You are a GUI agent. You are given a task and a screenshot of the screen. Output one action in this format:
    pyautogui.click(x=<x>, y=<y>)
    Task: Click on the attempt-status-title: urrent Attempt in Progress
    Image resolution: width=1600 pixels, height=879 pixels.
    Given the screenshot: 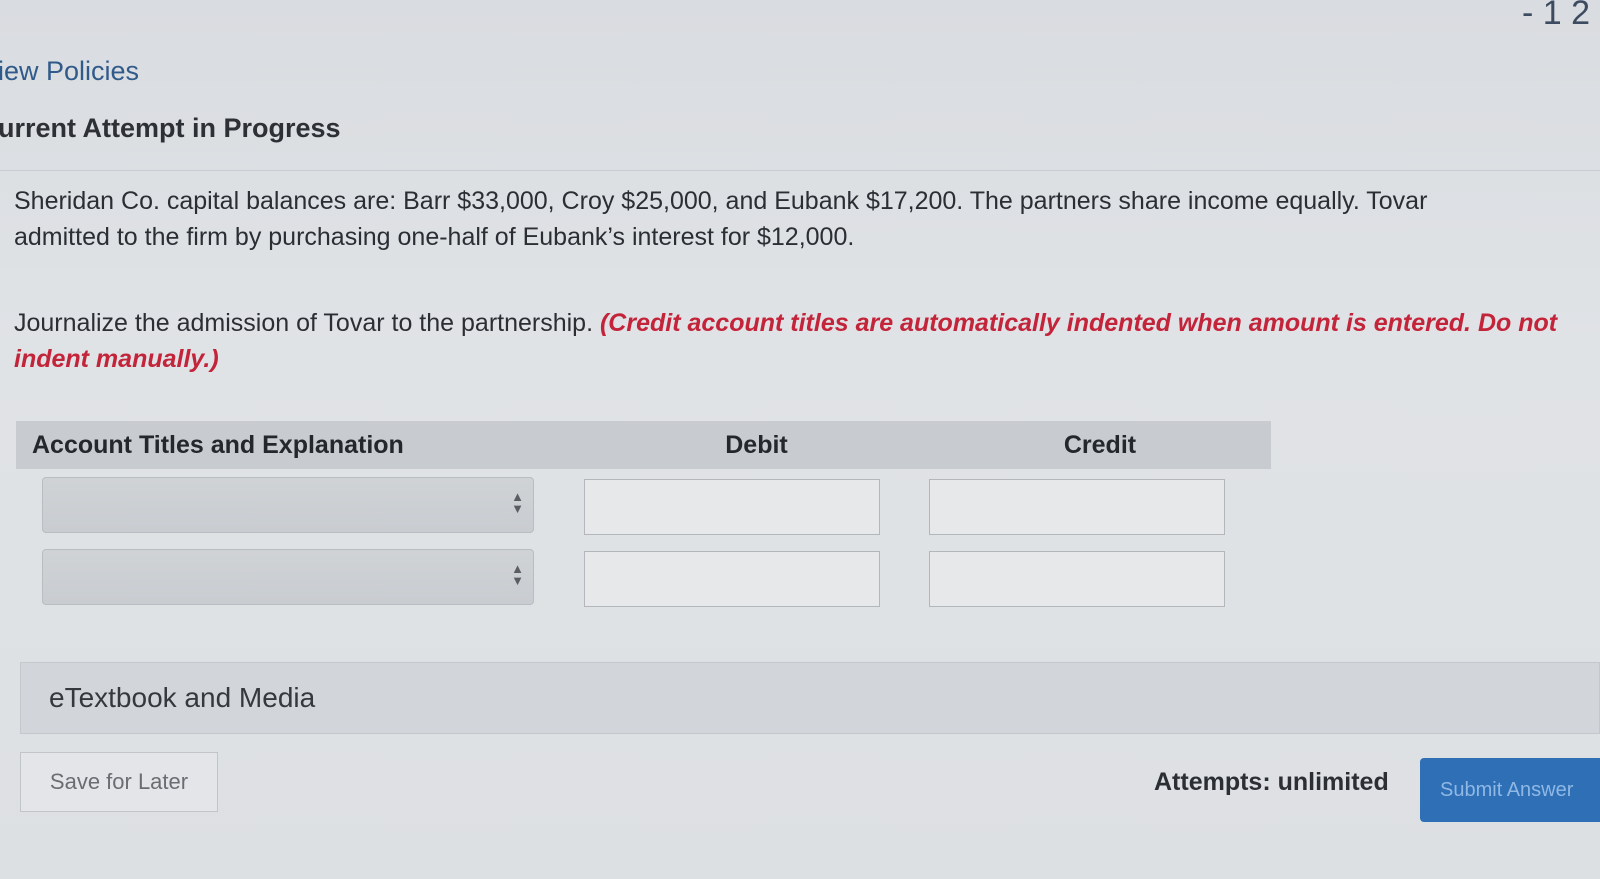 What is the action you would take?
    pyautogui.click(x=170, y=128)
    